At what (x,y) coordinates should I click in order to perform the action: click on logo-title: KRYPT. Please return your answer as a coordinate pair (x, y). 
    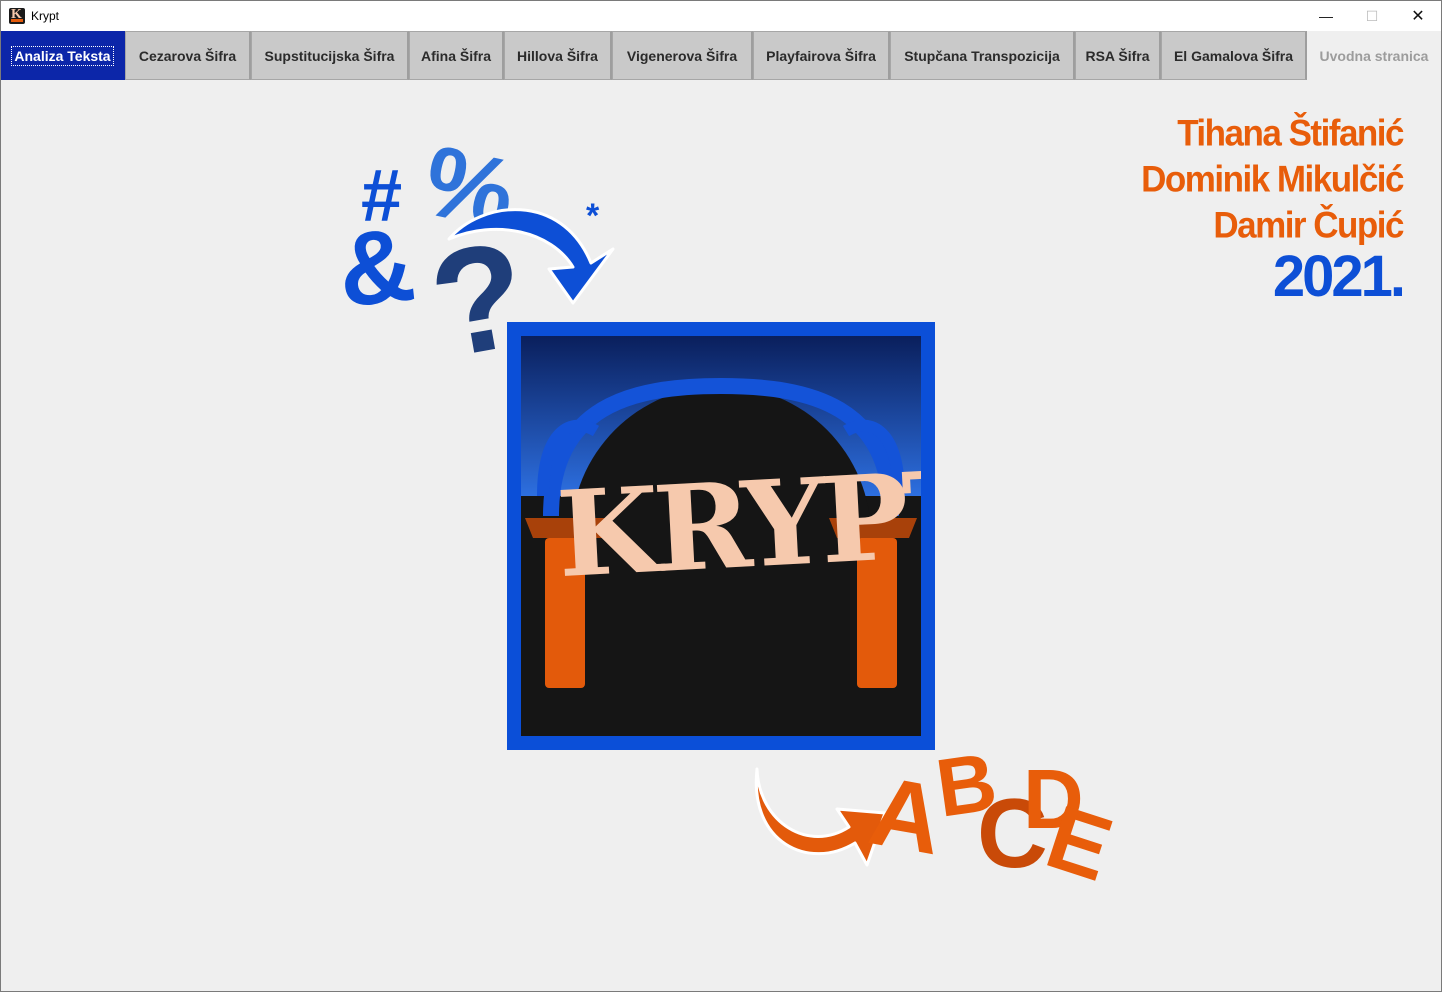
    Looking at the image, I should click on (737, 523).